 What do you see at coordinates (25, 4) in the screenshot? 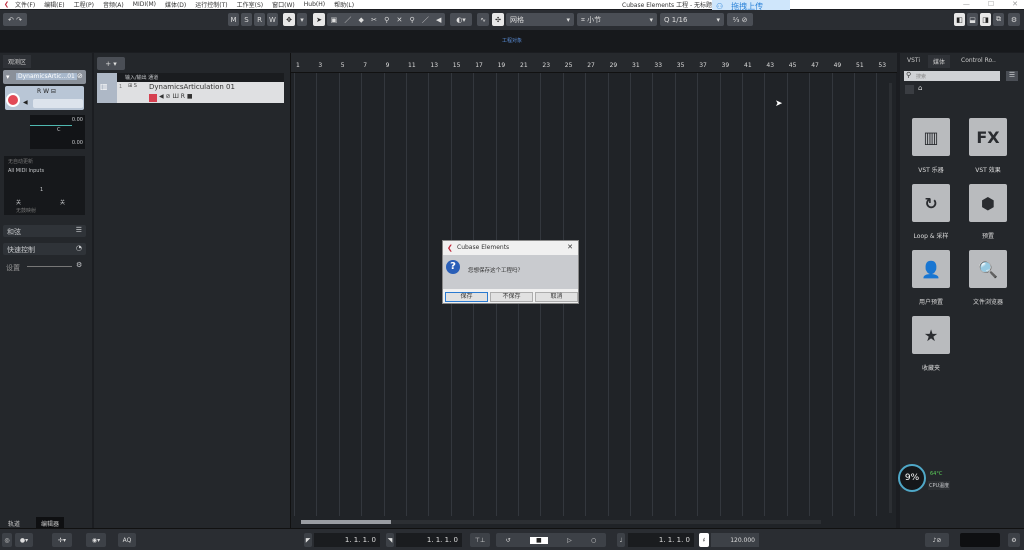
I see `menu-file: 文件(F)` at bounding box center [25, 4].